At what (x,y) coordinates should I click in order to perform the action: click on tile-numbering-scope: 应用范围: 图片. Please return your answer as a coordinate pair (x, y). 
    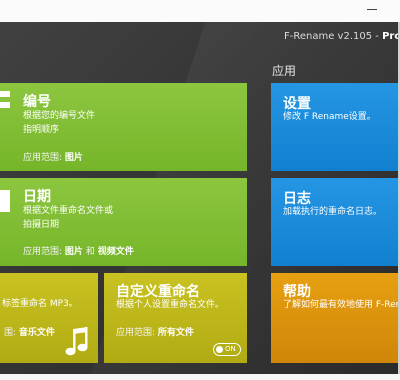
    Looking at the image, I should click on (53, 156).